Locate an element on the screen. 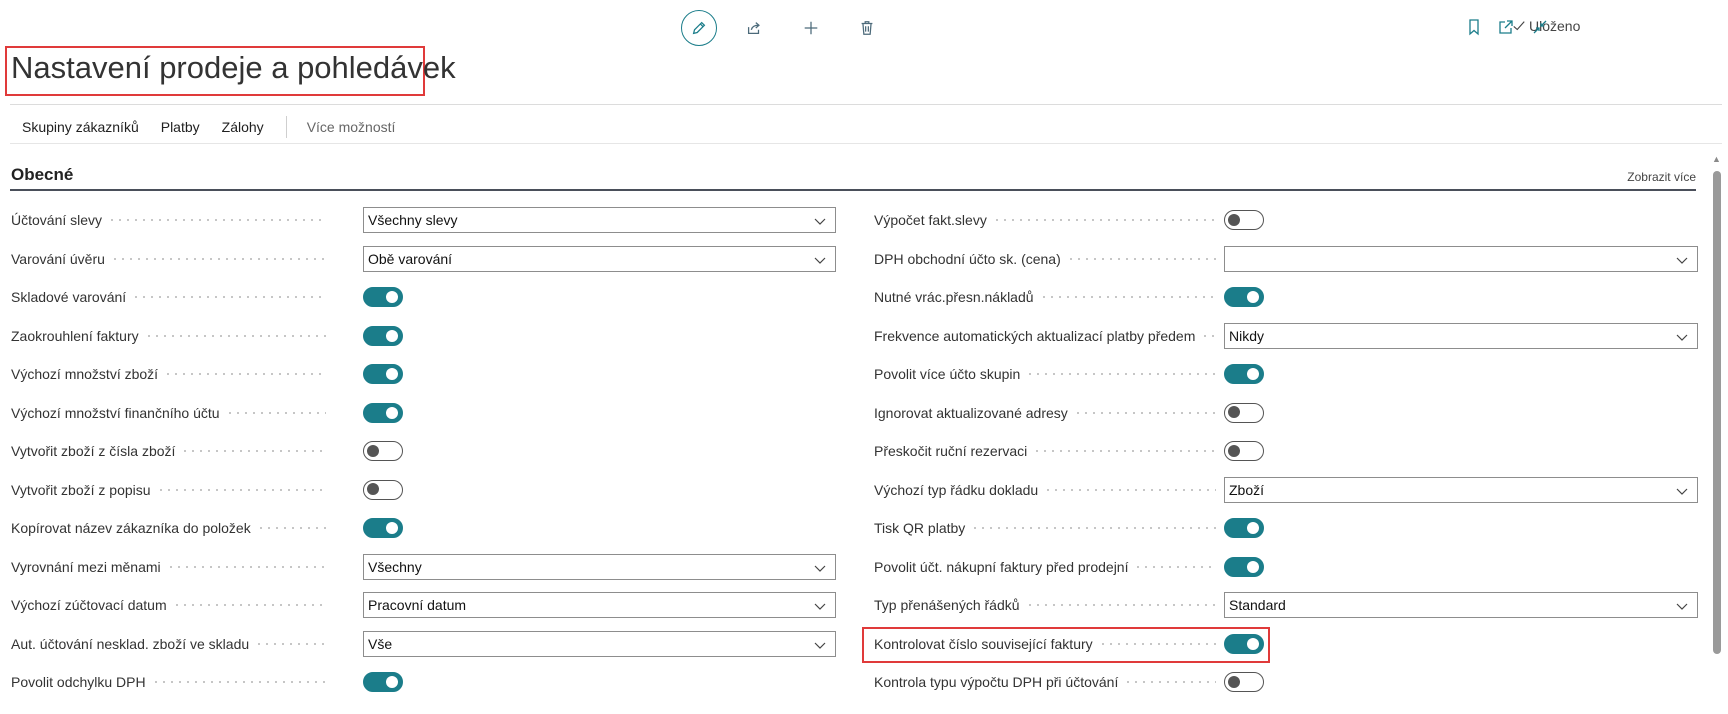  ignore-updated-addresses-toggle is located at coordinates (1244, 412).